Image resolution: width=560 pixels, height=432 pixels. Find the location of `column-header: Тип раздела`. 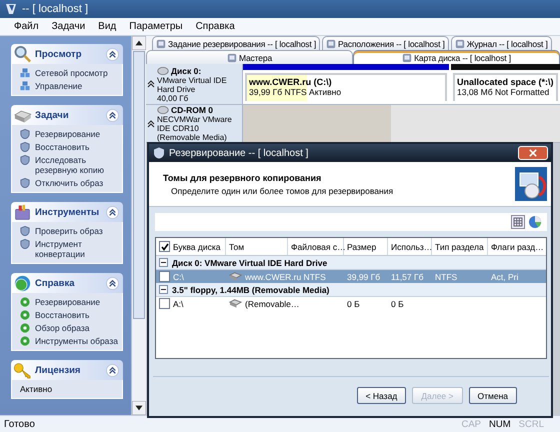

column-header: Тип раздела is located at coordinates (460, 246).